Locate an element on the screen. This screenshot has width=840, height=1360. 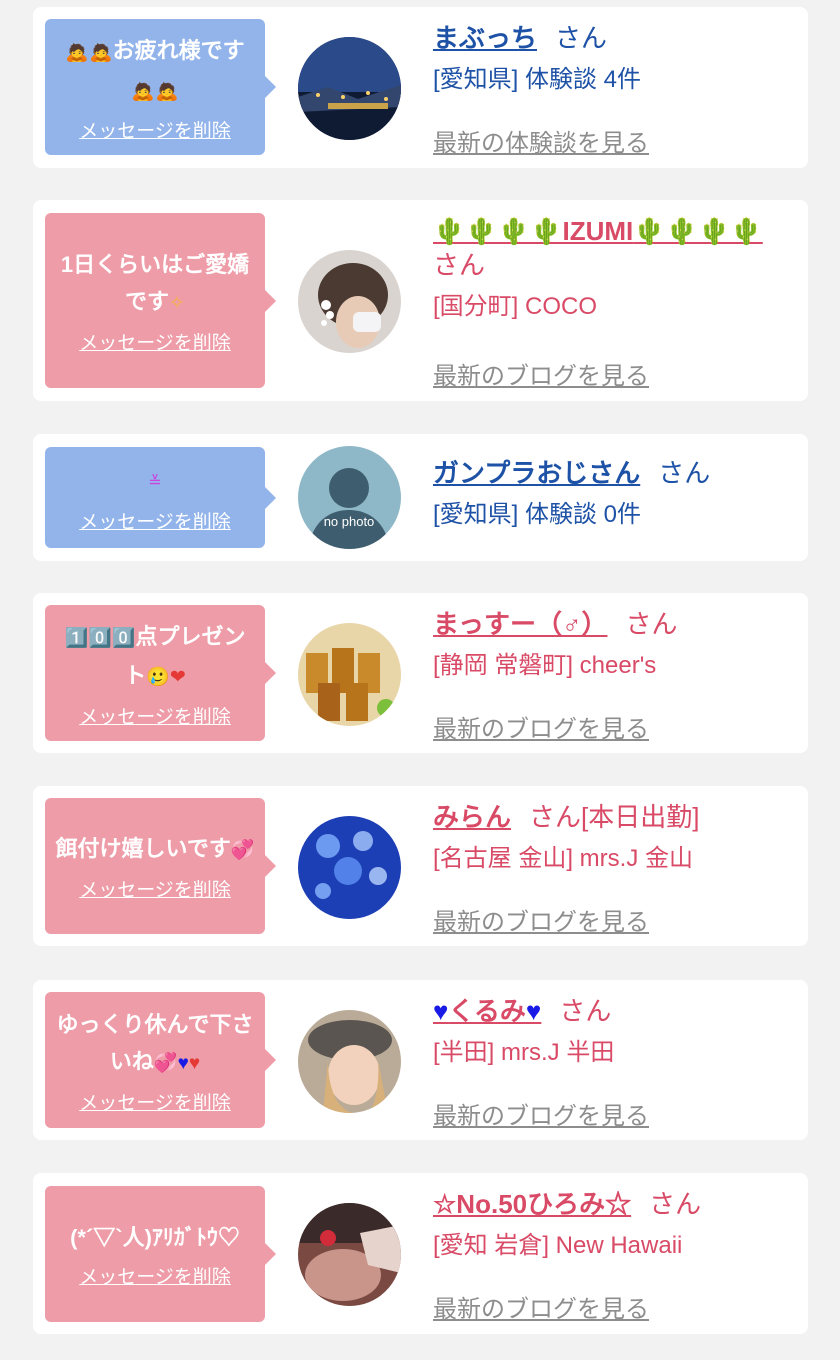
message-bubble: ゆっくり休んで下さいね💞♥♥ メッセージを削除 is located at coordinates (160, 1060).